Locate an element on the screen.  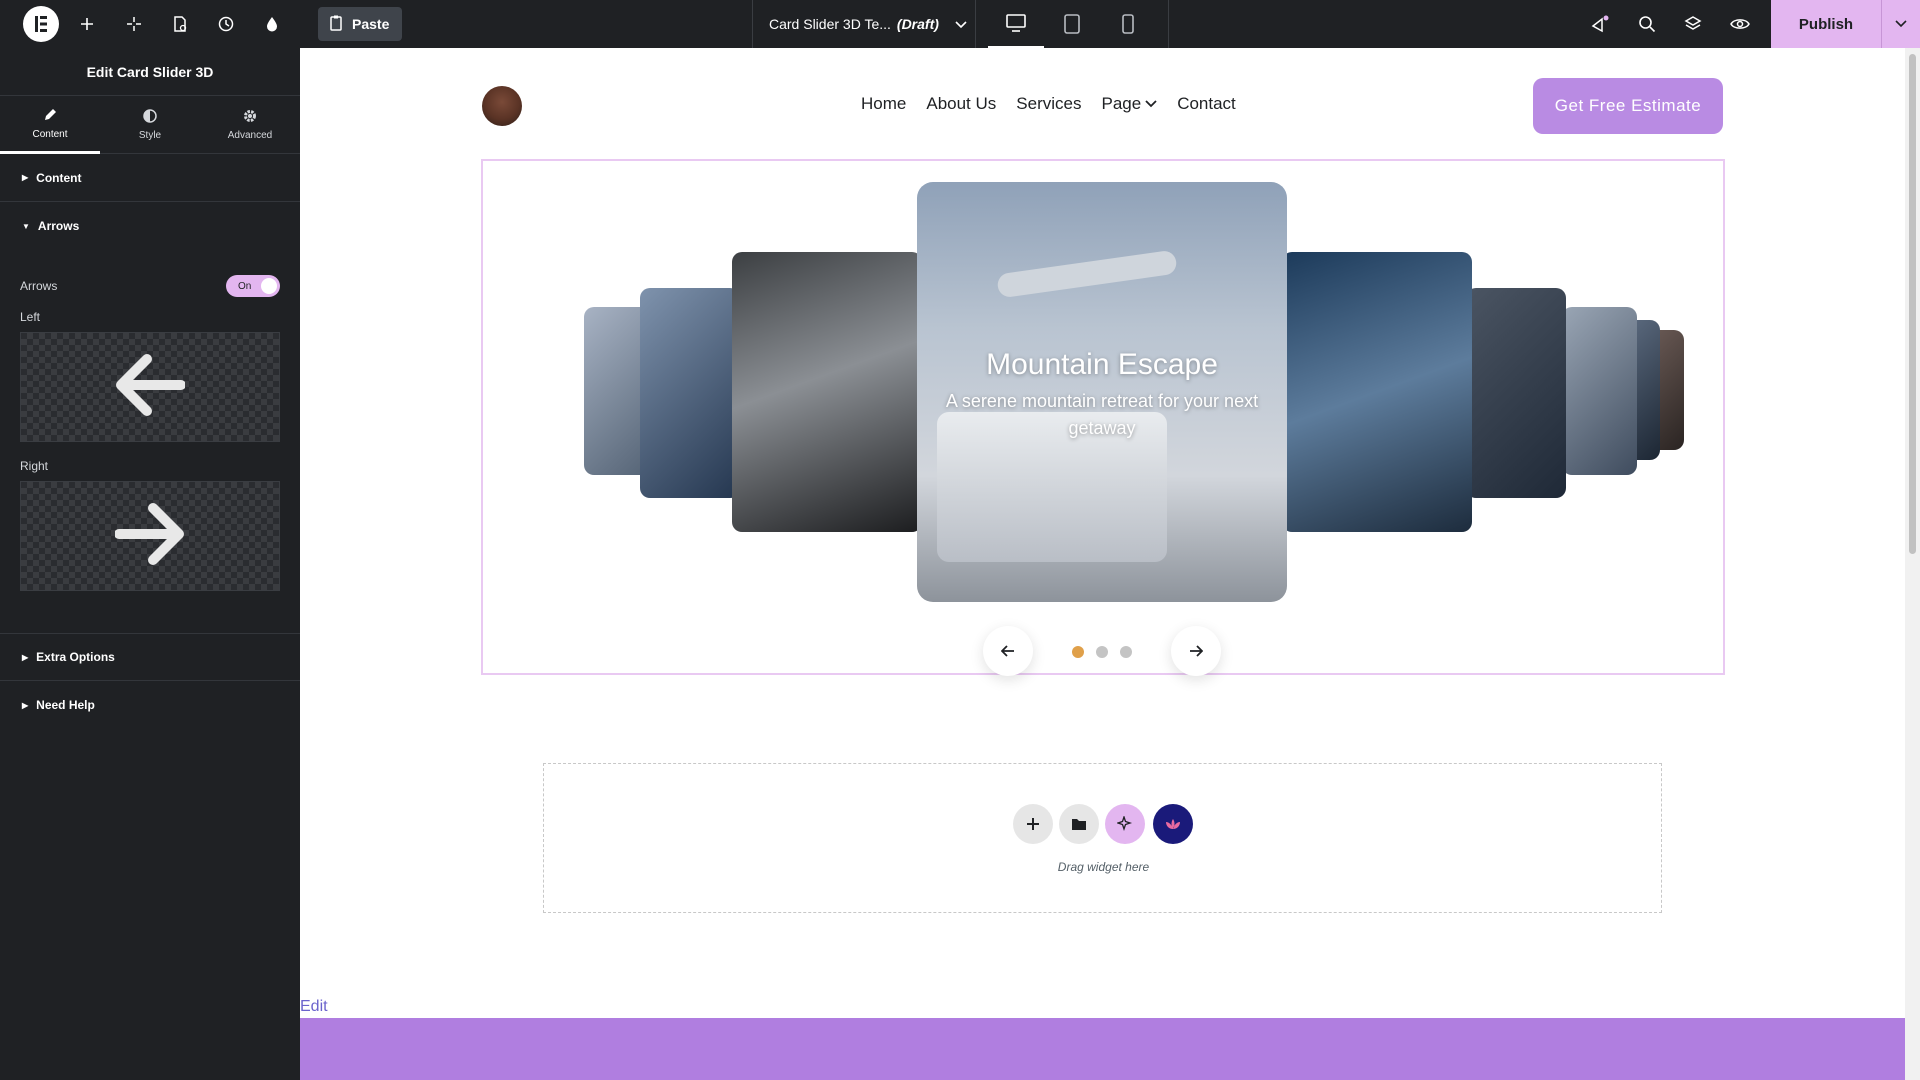
section-need-help: ▶ Need Help is located at coordinates (150, 705).